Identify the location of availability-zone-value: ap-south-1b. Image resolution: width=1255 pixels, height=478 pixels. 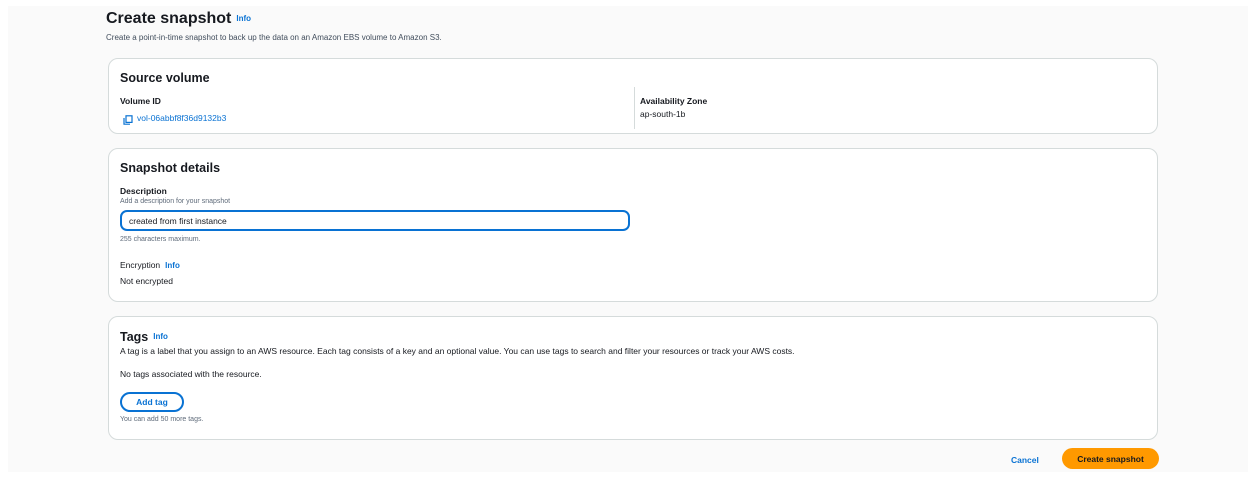
(663, 114).